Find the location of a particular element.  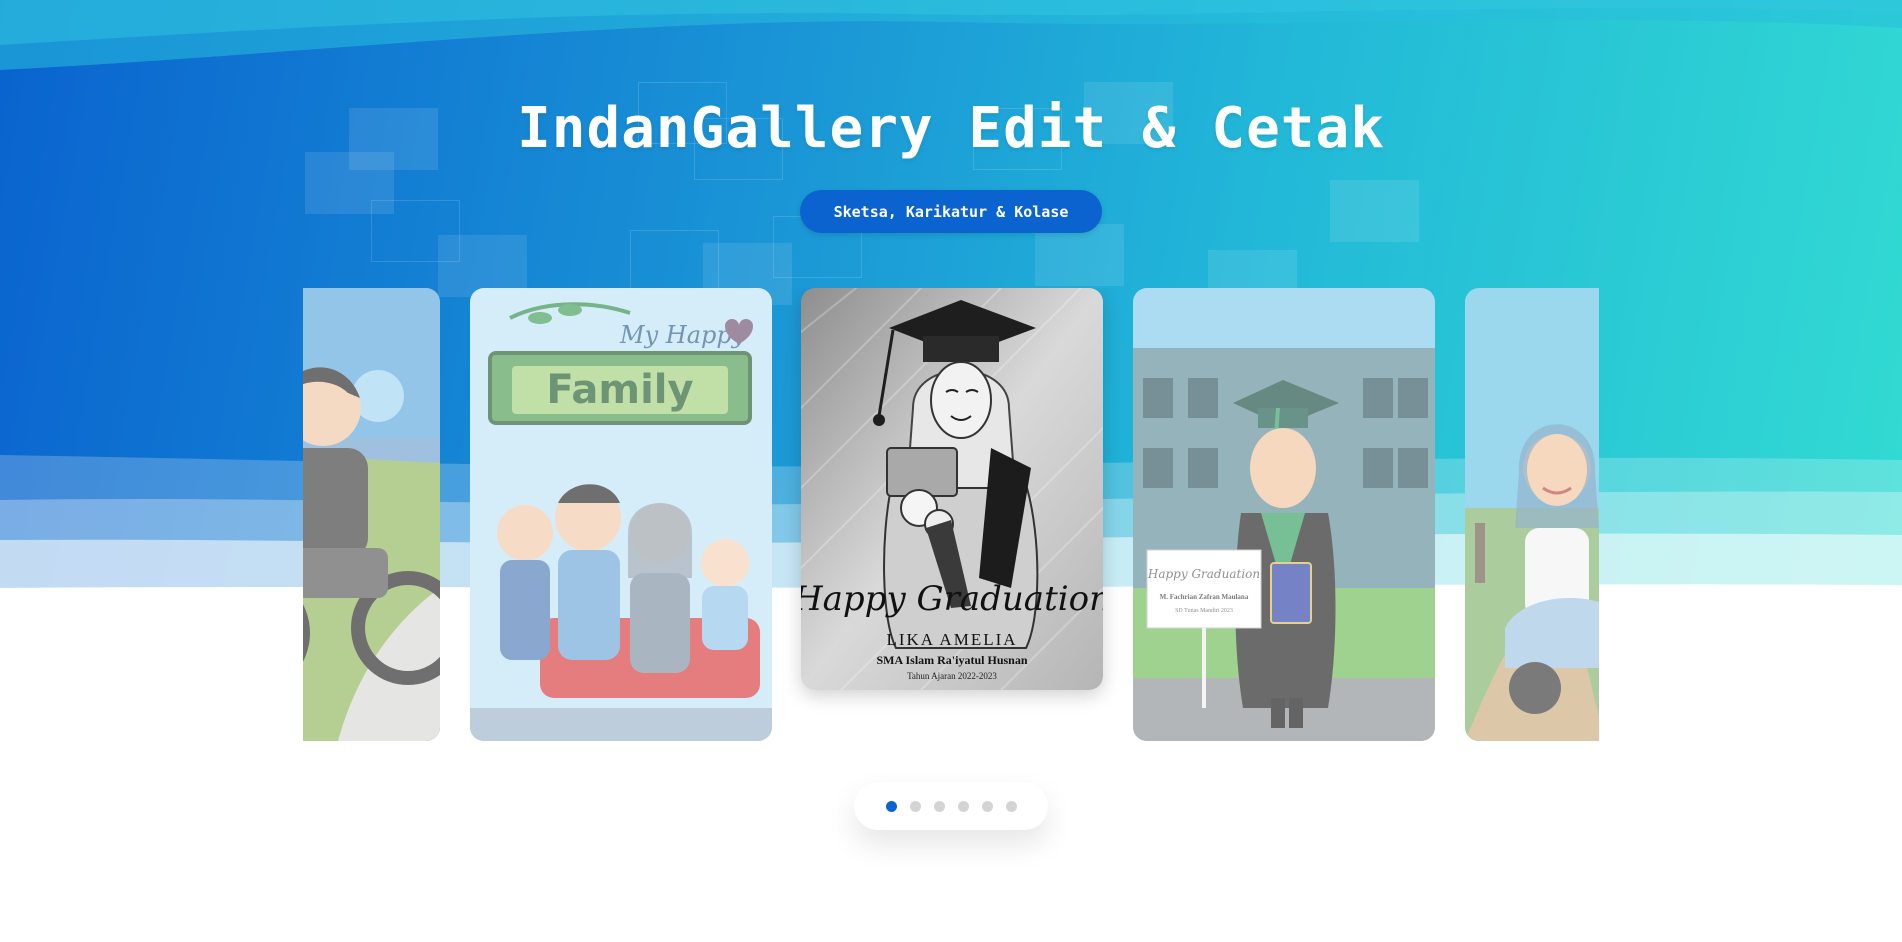

image-year-text: Tahun Ajaran 2022-2023 is located at coordinates (952, 676).